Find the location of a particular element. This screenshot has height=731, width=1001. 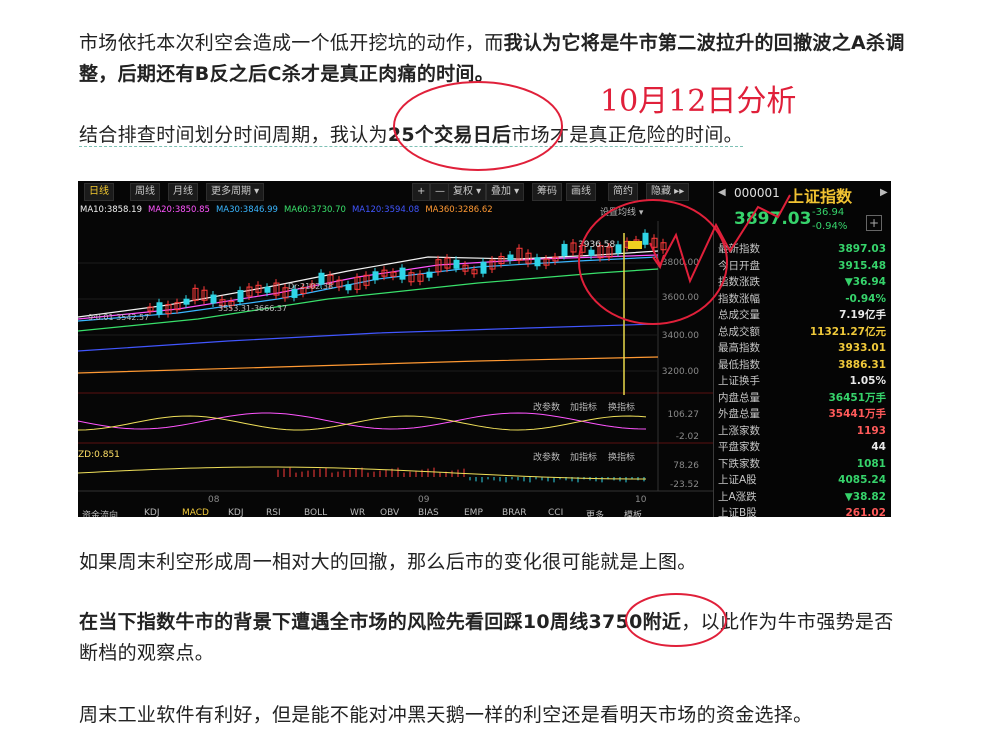

index-name: 上证指数 is located at coordinates (820, 196).